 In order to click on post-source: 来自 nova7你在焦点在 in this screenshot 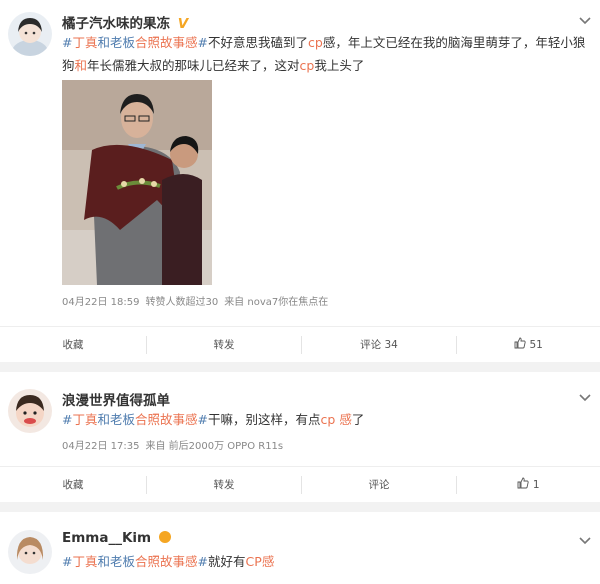, I will do `click(276, 302)`.